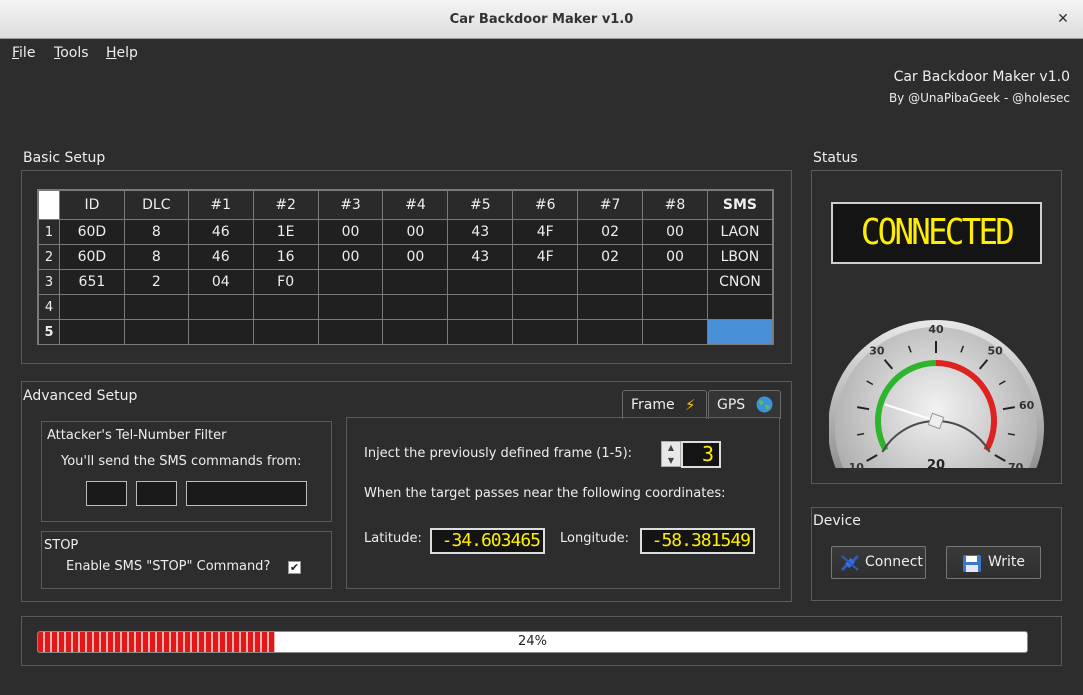  What do you see at coordinates (995, 351) in the screenshot?
I see `gauge-tick-label: 50` at bounding box center [995, 351].